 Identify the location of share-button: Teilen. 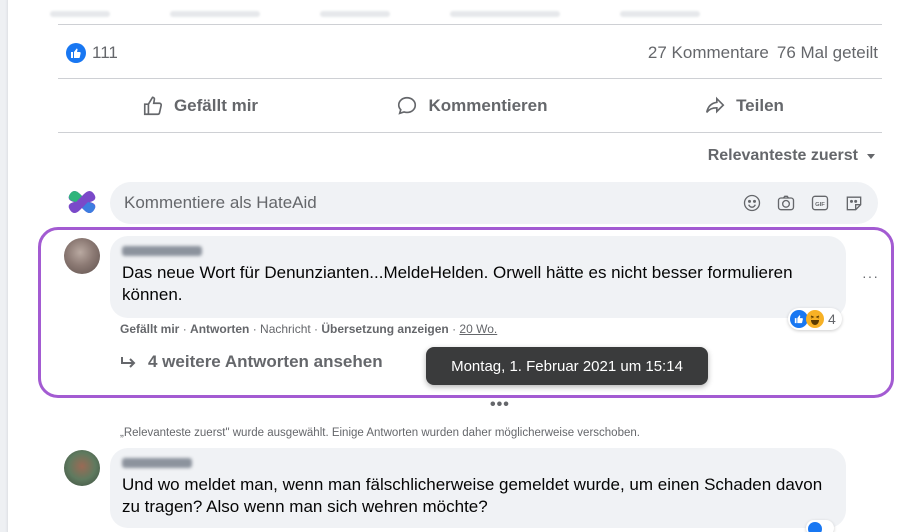
(744, 106).